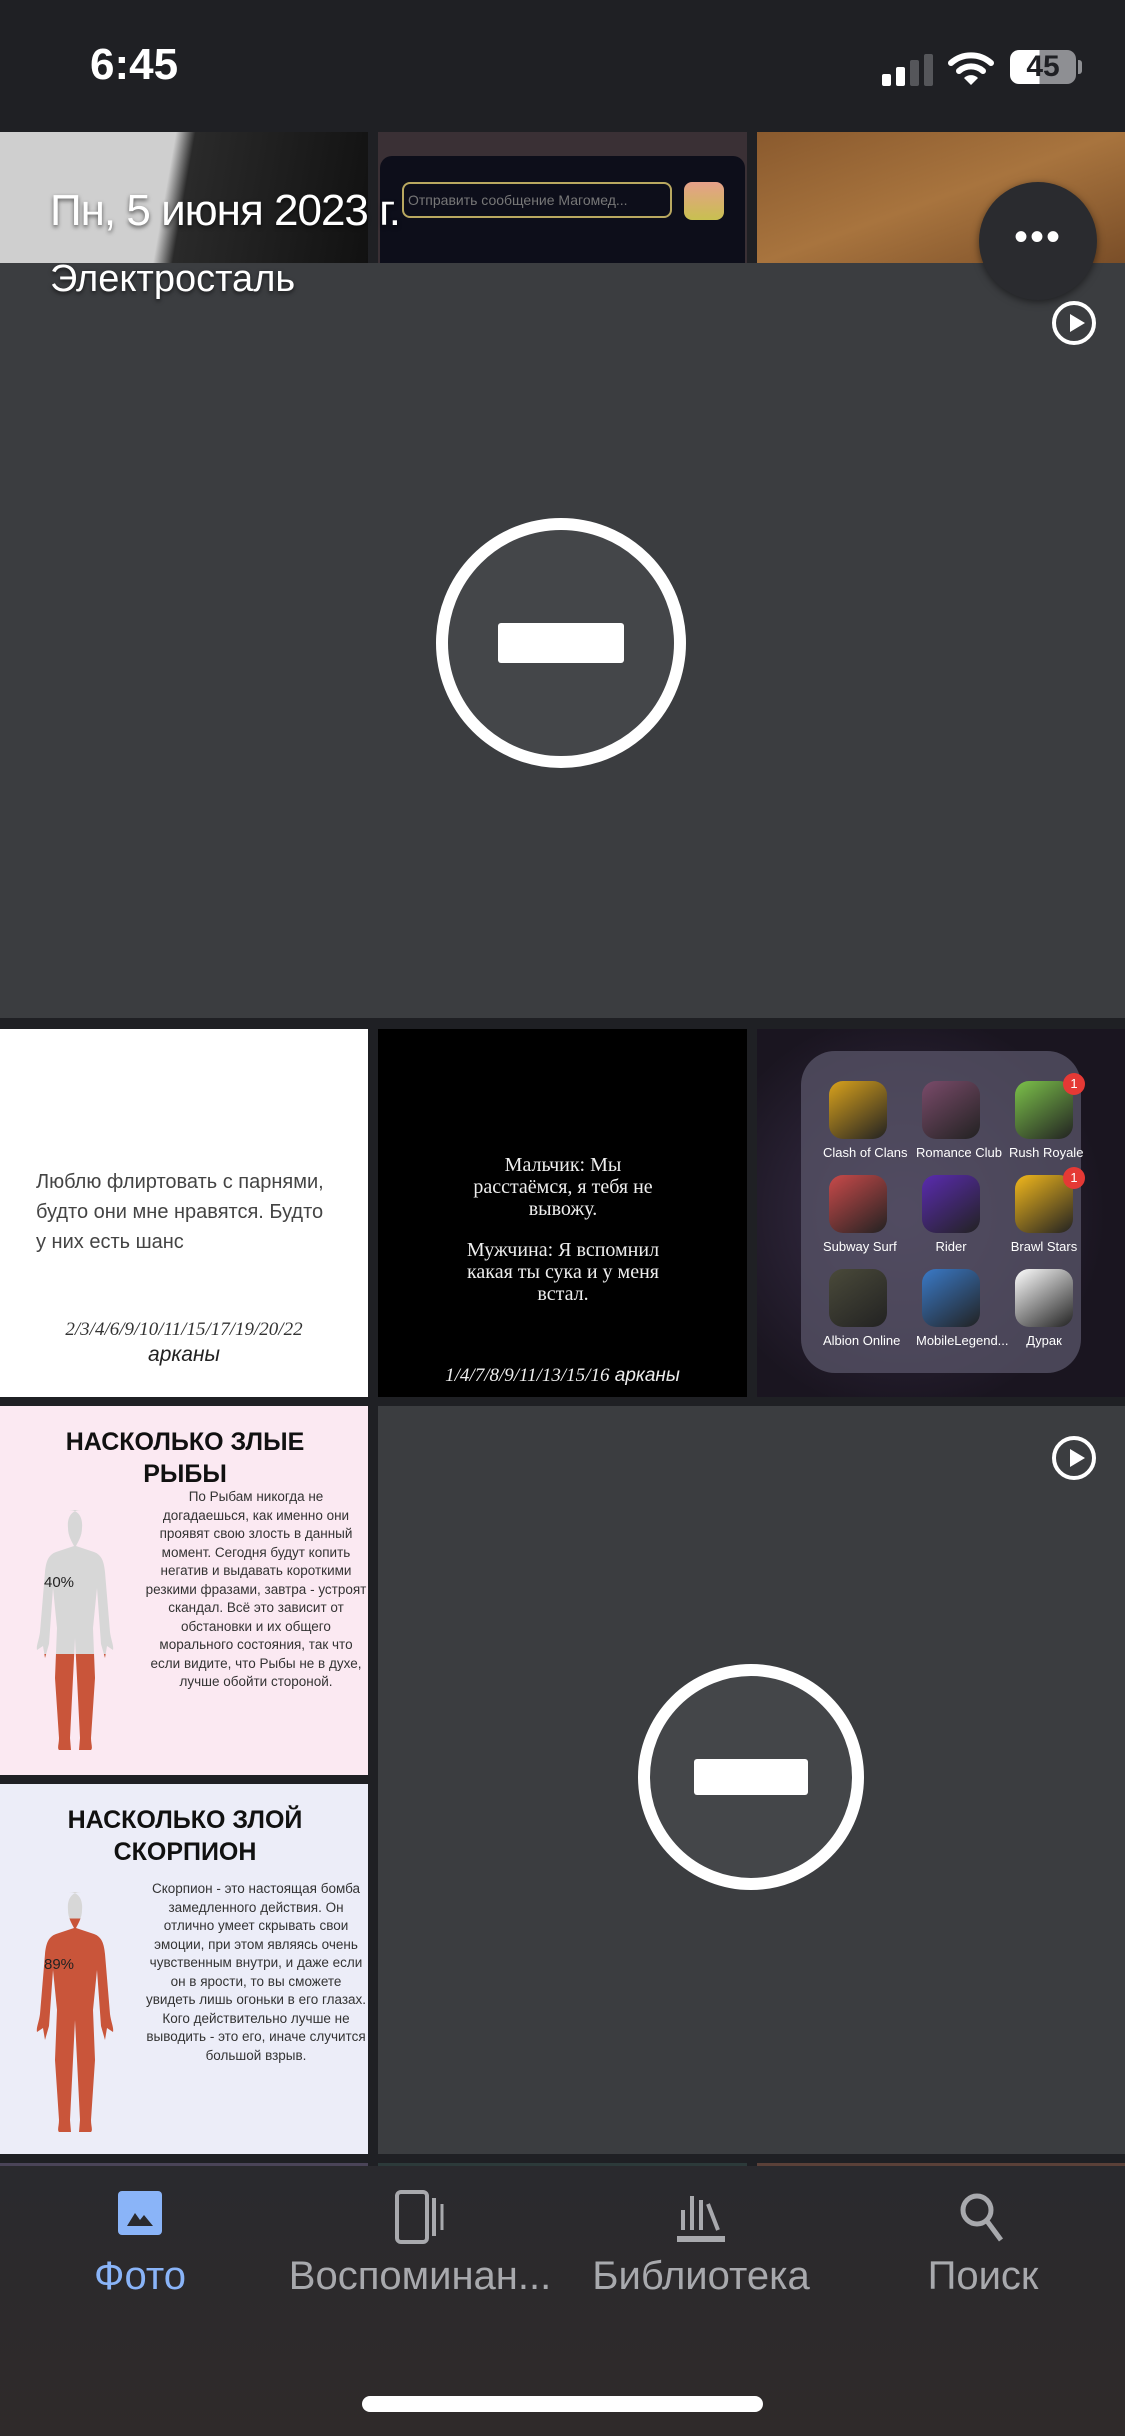 The image size is (1125, 2436). I want to click on battery-level: 45, so click(1043, 66).